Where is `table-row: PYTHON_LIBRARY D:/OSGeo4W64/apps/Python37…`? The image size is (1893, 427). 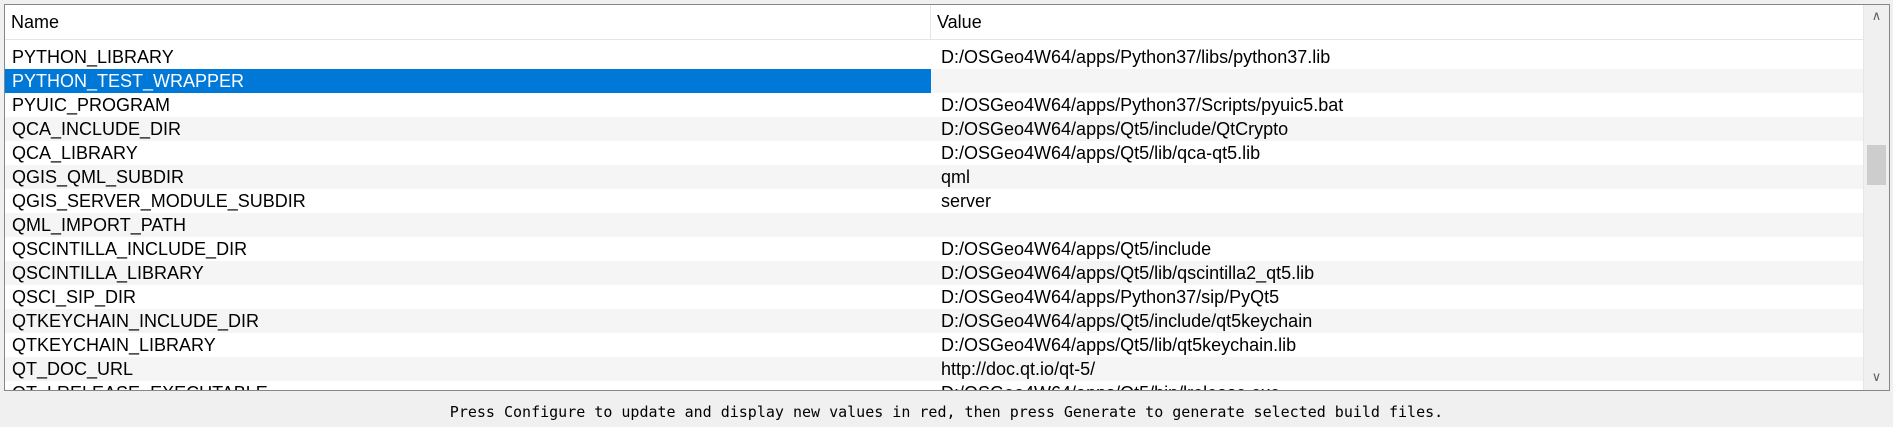
table-row: PYTHON_LIBRARY D:/OSGeo4W64/apps/Python37… is located at coordinates (934, 57).